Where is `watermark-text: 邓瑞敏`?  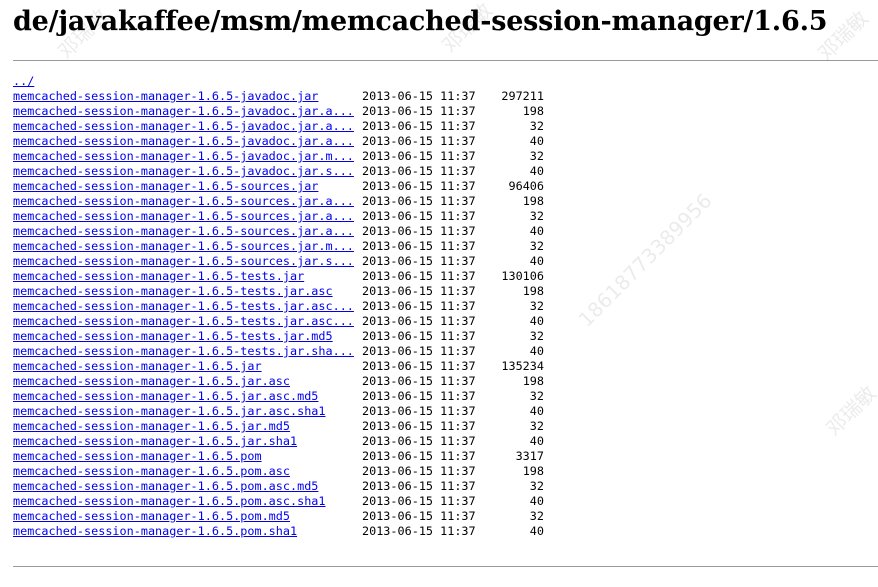 watermark-text: 邓瑞敏 is located at coordinates (849, 410).